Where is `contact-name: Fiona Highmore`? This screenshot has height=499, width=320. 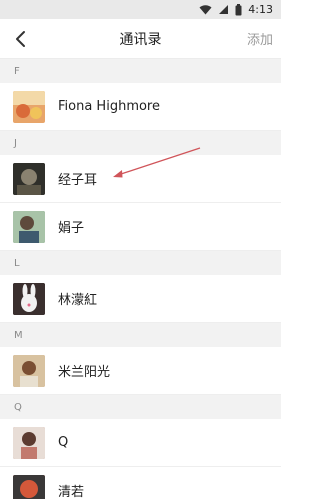
contact-name: Fiona Highmore is located at coordinates (109, 106).